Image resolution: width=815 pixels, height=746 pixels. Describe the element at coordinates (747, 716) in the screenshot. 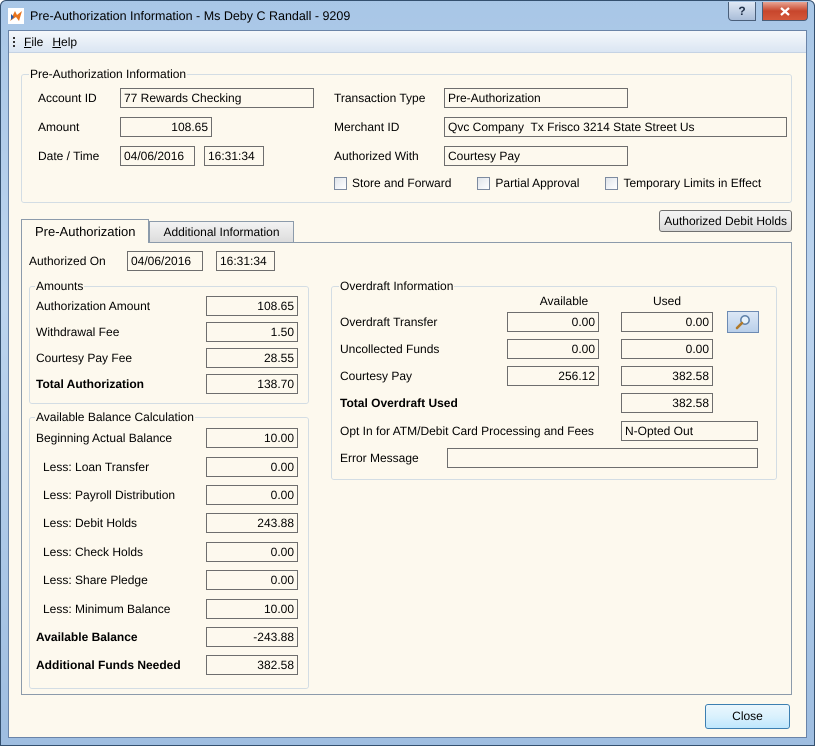

I see `close-dialog-button: Close` at that location.